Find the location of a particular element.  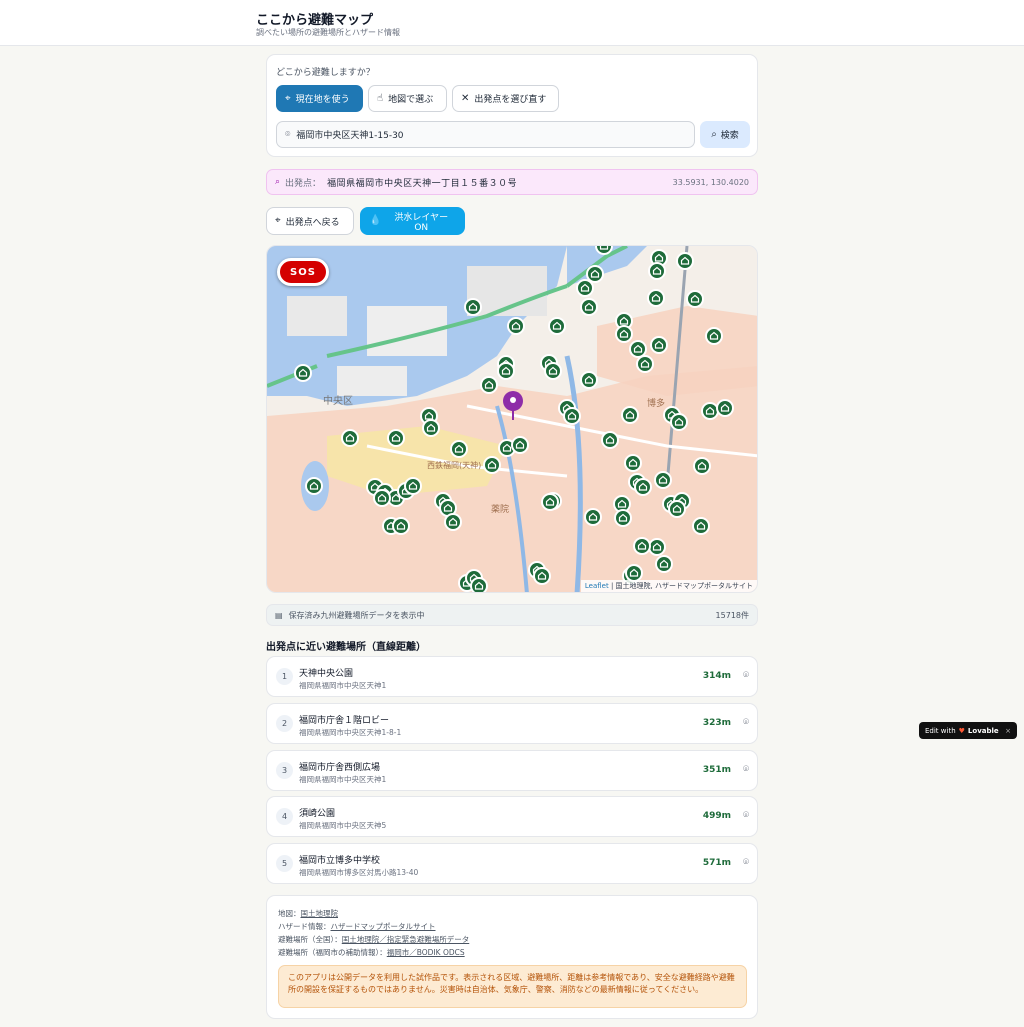

map-label-yakuin: 薬院 is located at coordinates (500, 509).